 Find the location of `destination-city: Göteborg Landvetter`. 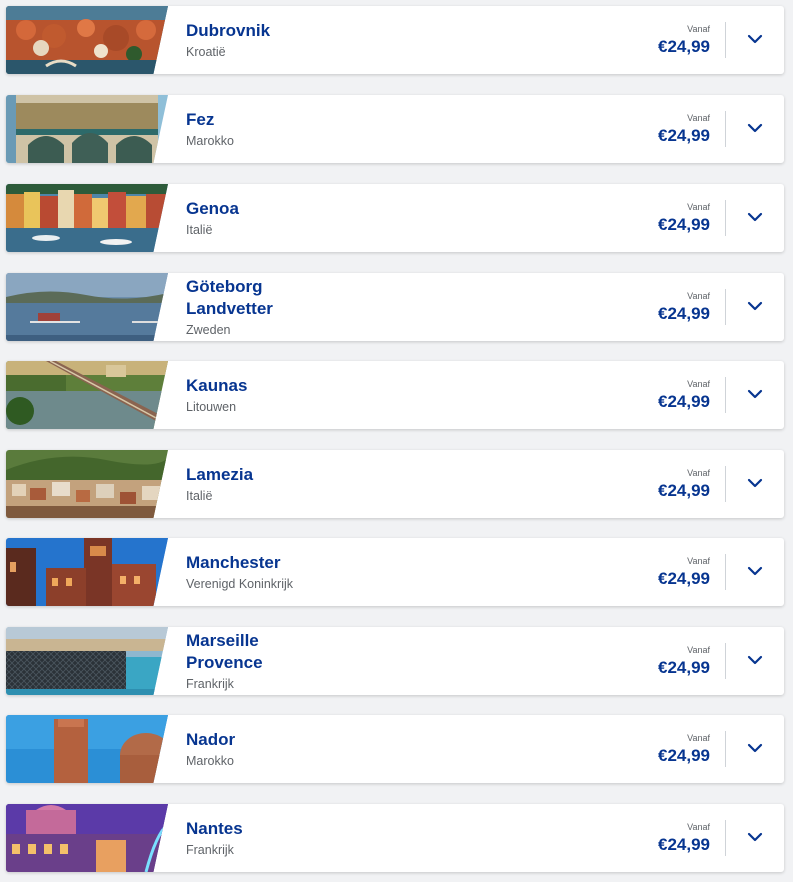

destination-city: Göteborg Landvetter is located at coordinates (229, 297).